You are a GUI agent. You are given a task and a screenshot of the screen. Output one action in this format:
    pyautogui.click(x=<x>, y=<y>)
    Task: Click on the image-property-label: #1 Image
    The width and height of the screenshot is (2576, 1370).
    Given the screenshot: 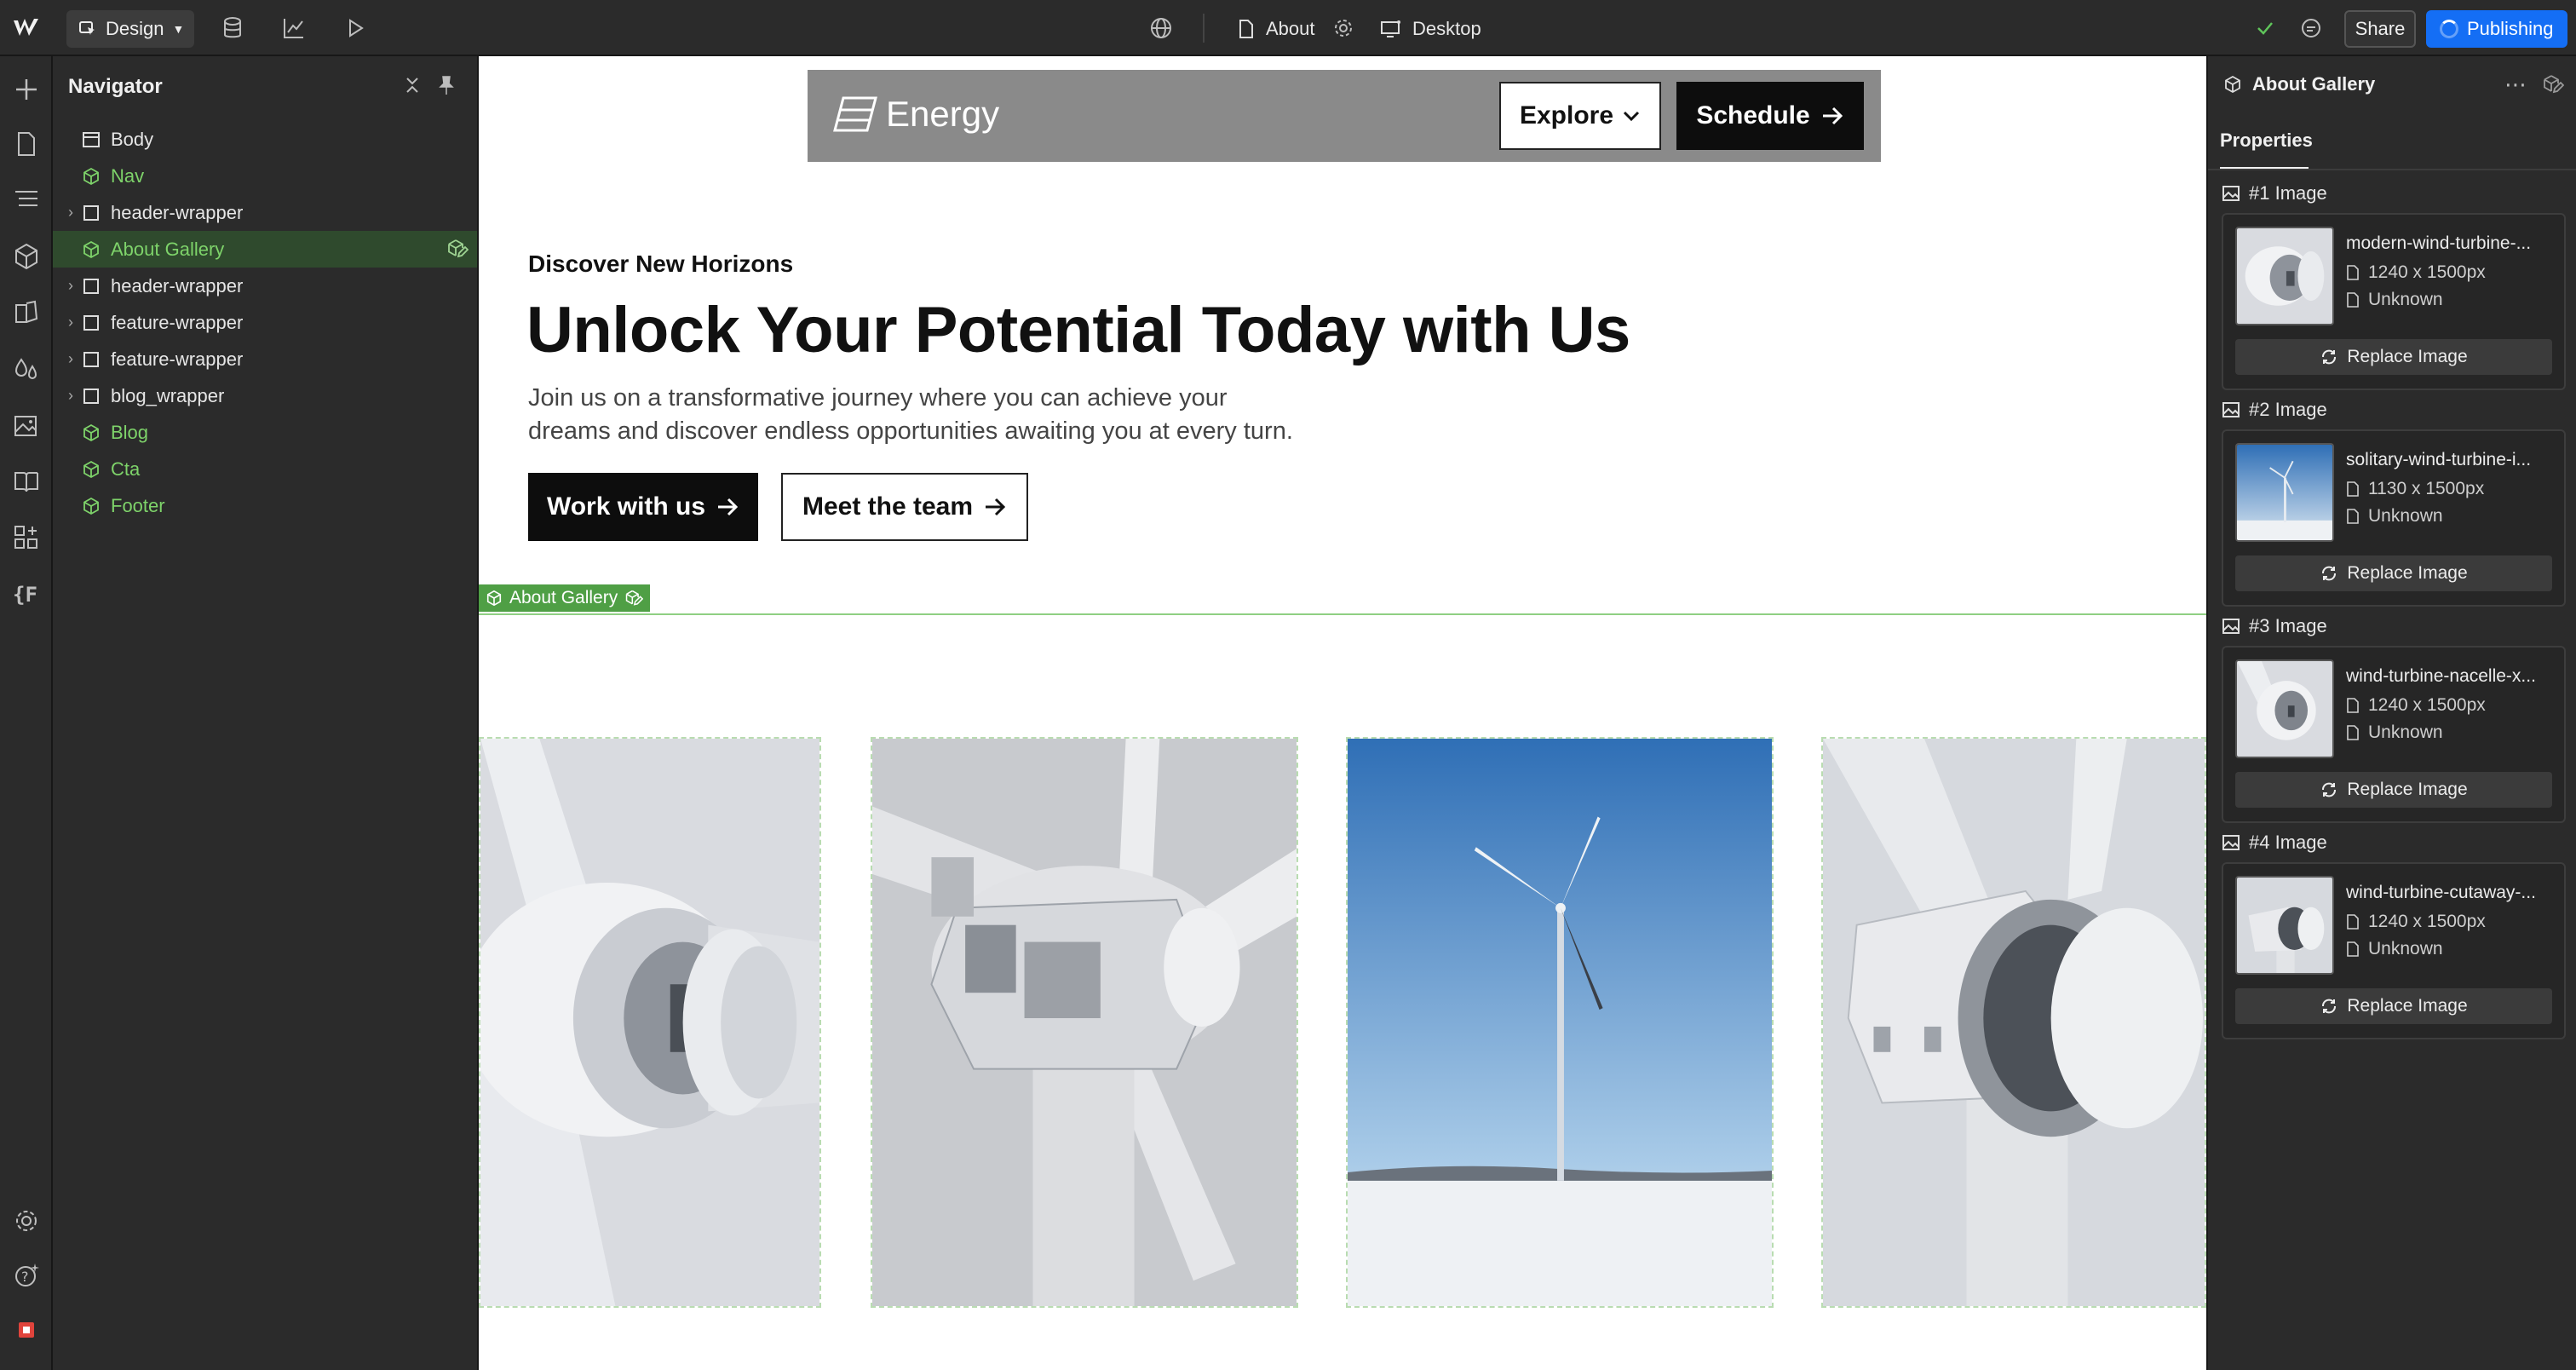 What is the action you would take?
    pyautogui.click(x=2274, y=193)
    